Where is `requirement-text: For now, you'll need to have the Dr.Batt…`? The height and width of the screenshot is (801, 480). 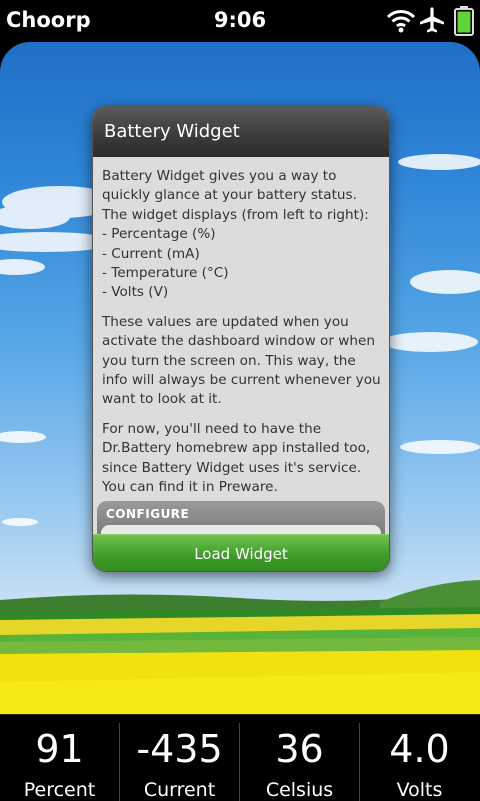
requirement-text: For now, you'll need to have the Dr.Batt… is located at coordinates (236, 458).